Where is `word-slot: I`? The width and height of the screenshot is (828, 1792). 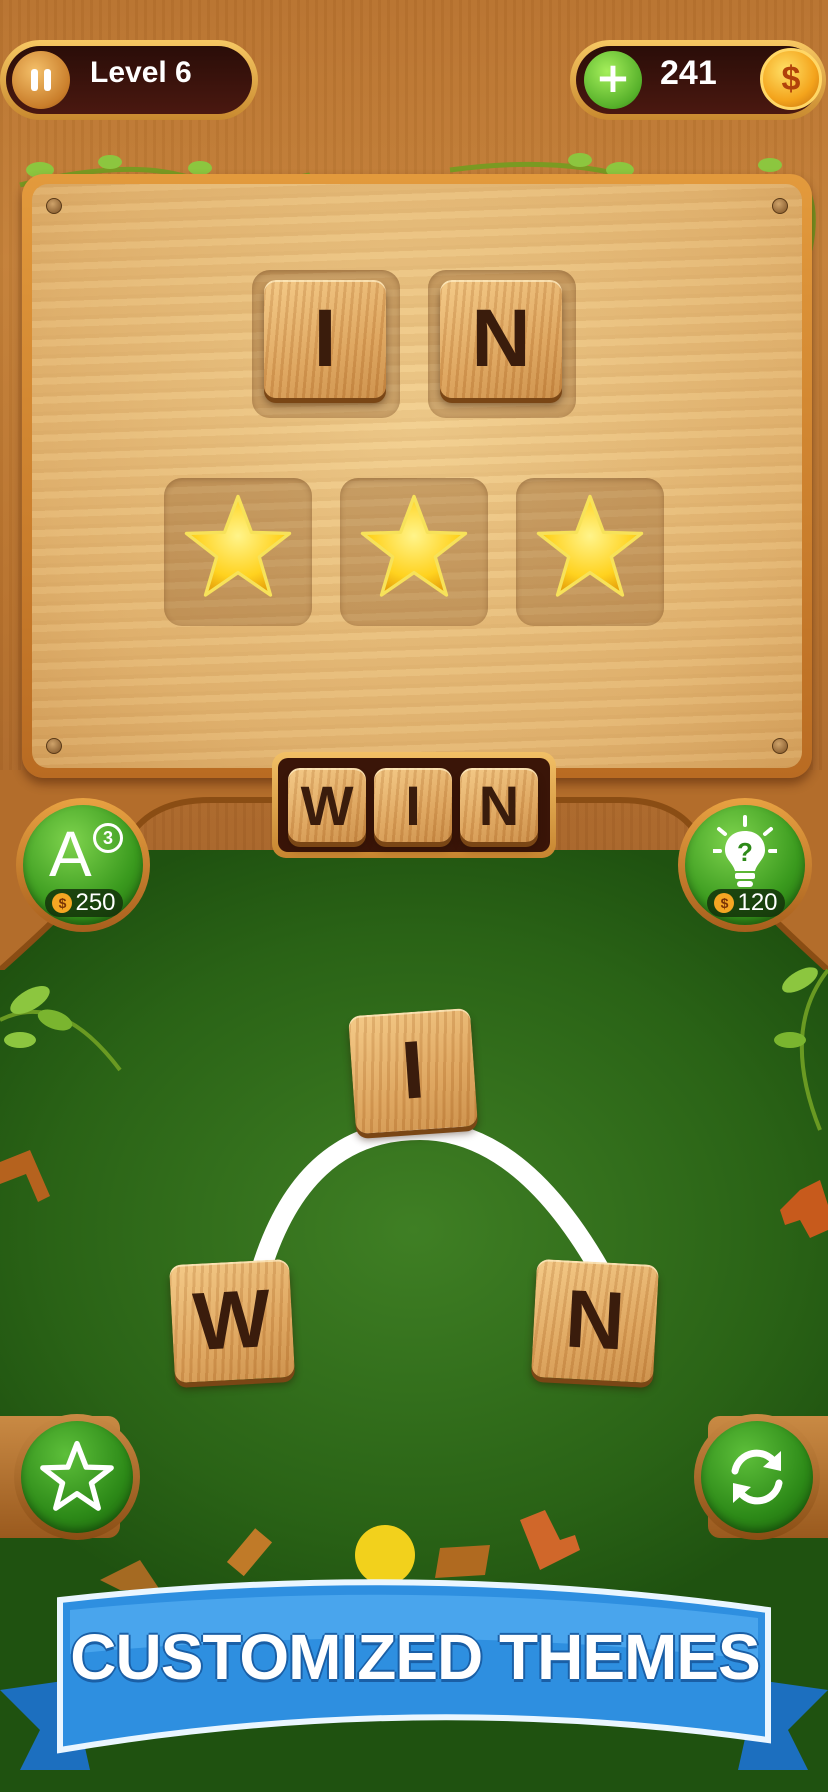
word-slot: I is located at coordinates (326, 344).